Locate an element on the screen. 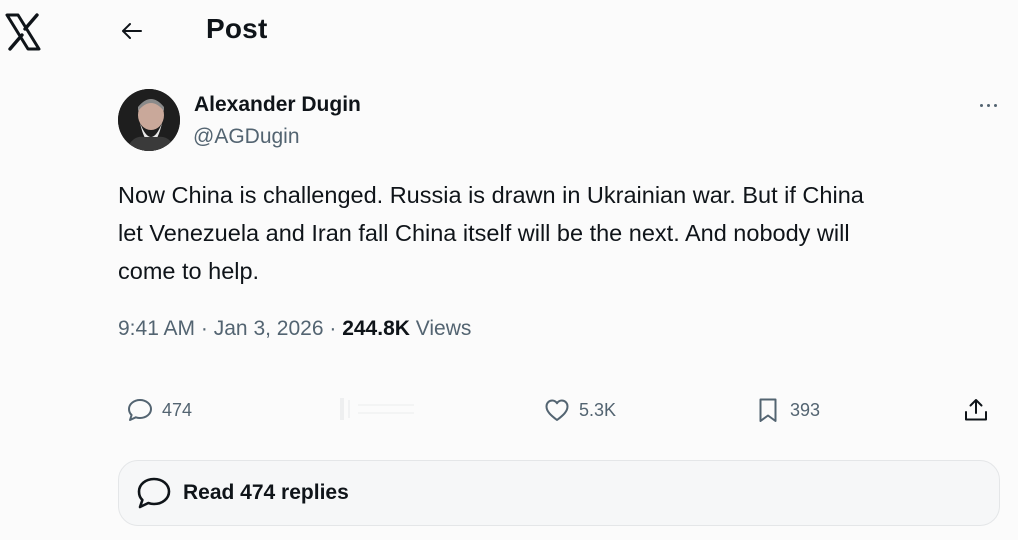 The image size is (1018, 540). share-button is located at coordinates (976, 410).